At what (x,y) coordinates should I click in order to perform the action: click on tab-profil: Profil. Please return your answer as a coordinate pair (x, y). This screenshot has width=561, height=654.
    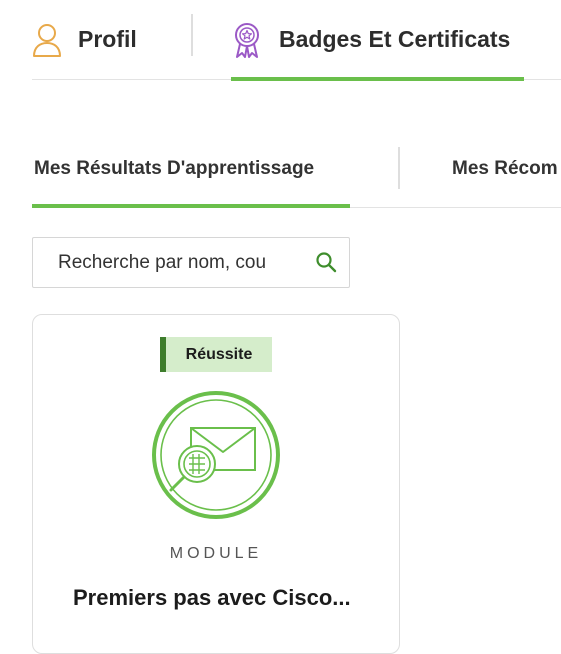
    Looking at the image, I should click on (84, 39).